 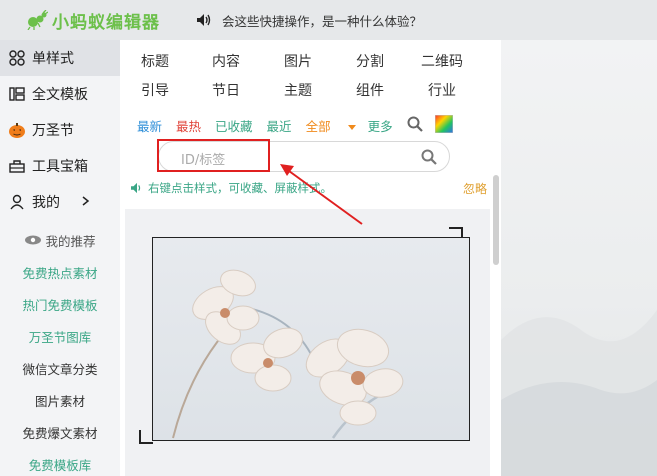 What do you see at coordinates (17, 58) in the screenshot?
I see `grid-icon` at bounding box center [17, 58].